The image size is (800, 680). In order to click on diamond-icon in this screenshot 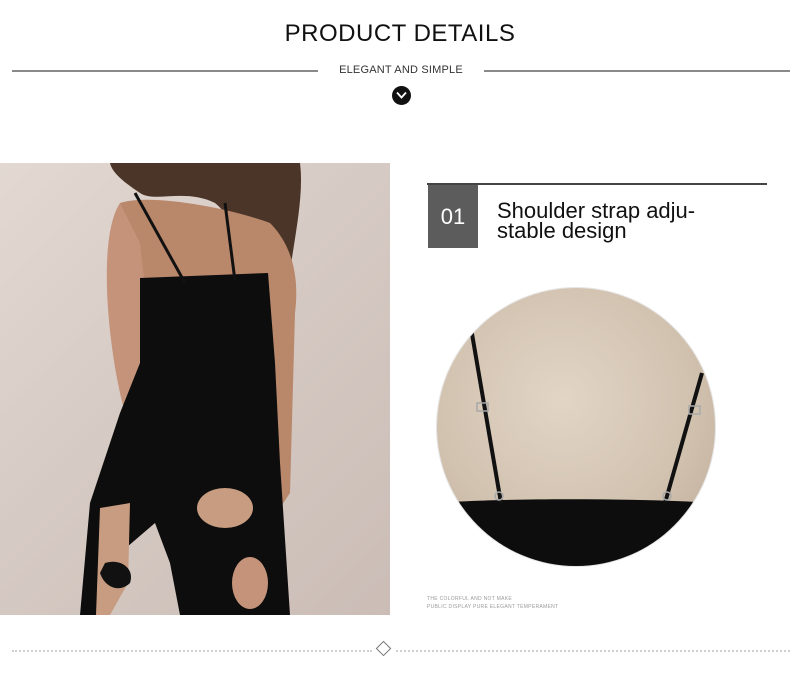, I will do `click(383, 648)`.